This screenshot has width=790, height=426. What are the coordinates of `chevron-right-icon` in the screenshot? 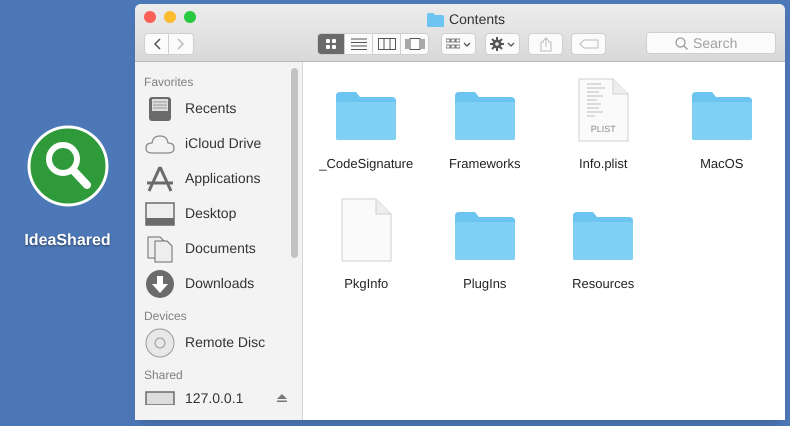 It's located at (181, 44).